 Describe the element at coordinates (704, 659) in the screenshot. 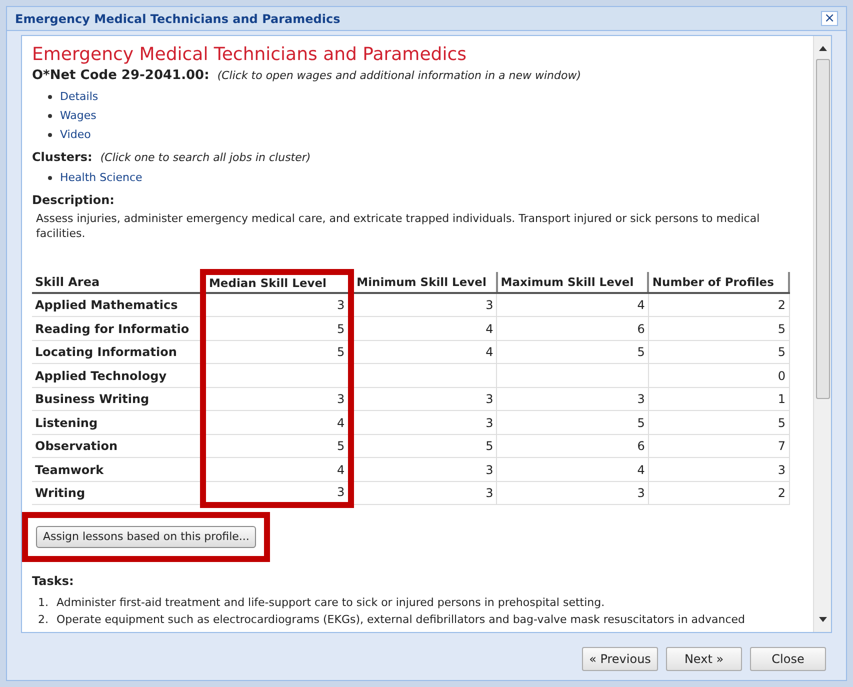

I see `footer-button: Next »` at that location.